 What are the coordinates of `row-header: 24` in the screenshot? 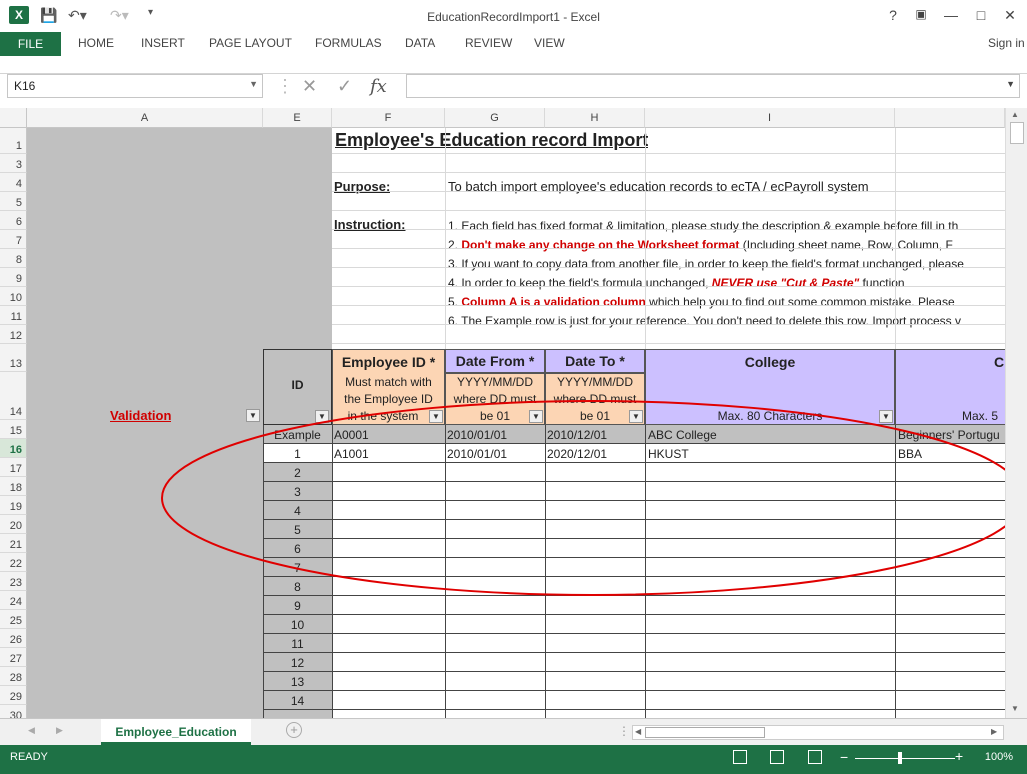 It's located at (13, 600).